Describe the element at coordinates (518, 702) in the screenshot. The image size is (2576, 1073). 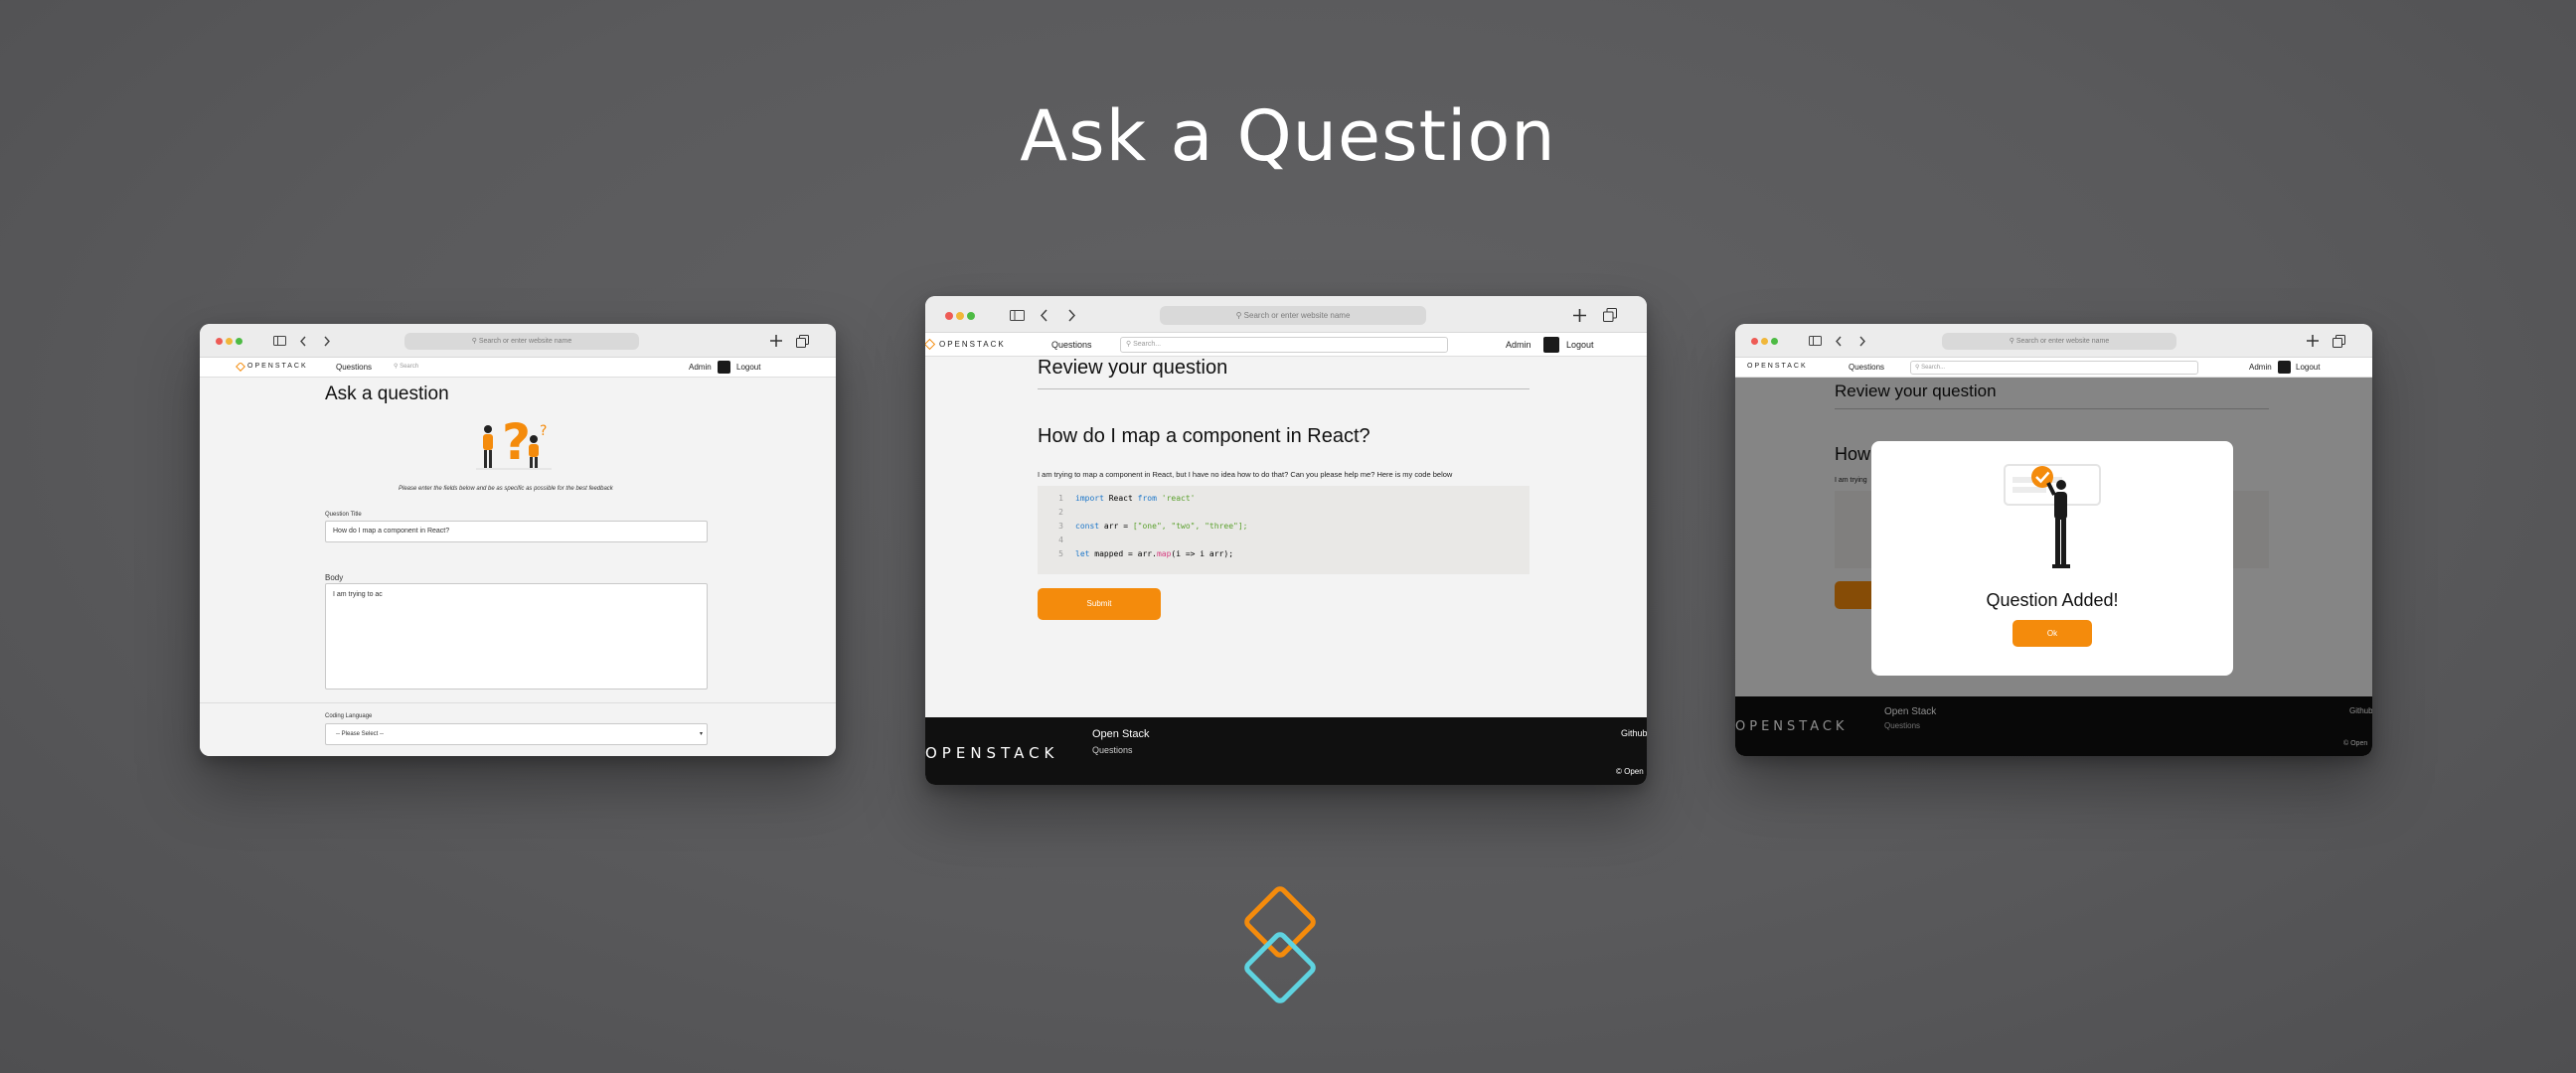
I see `form-divider` at that location.